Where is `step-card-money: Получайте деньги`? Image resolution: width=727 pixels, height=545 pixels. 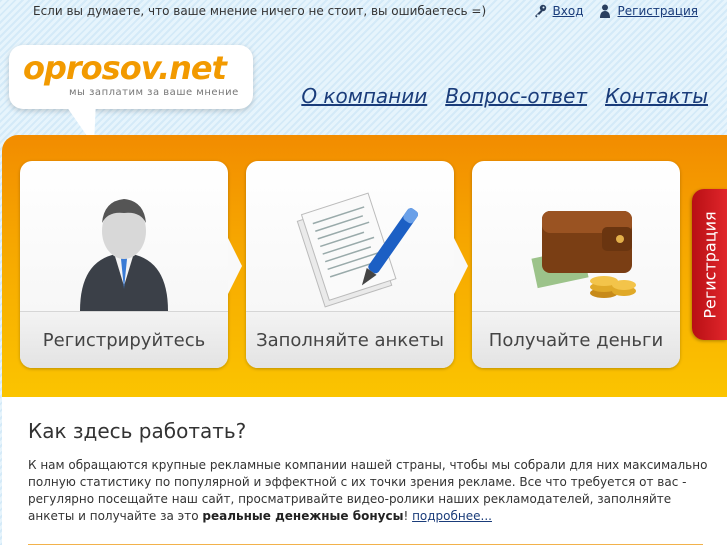 step-card-money: Получайте деньги is located at coordinates (576, 264).